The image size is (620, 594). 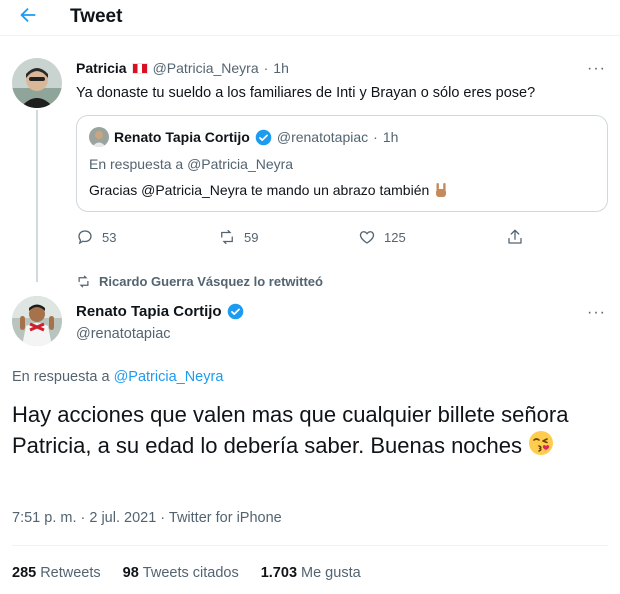 I want to click on quoted-author-name: Renato Tapia Cortijo, so click(x=182, y=137).